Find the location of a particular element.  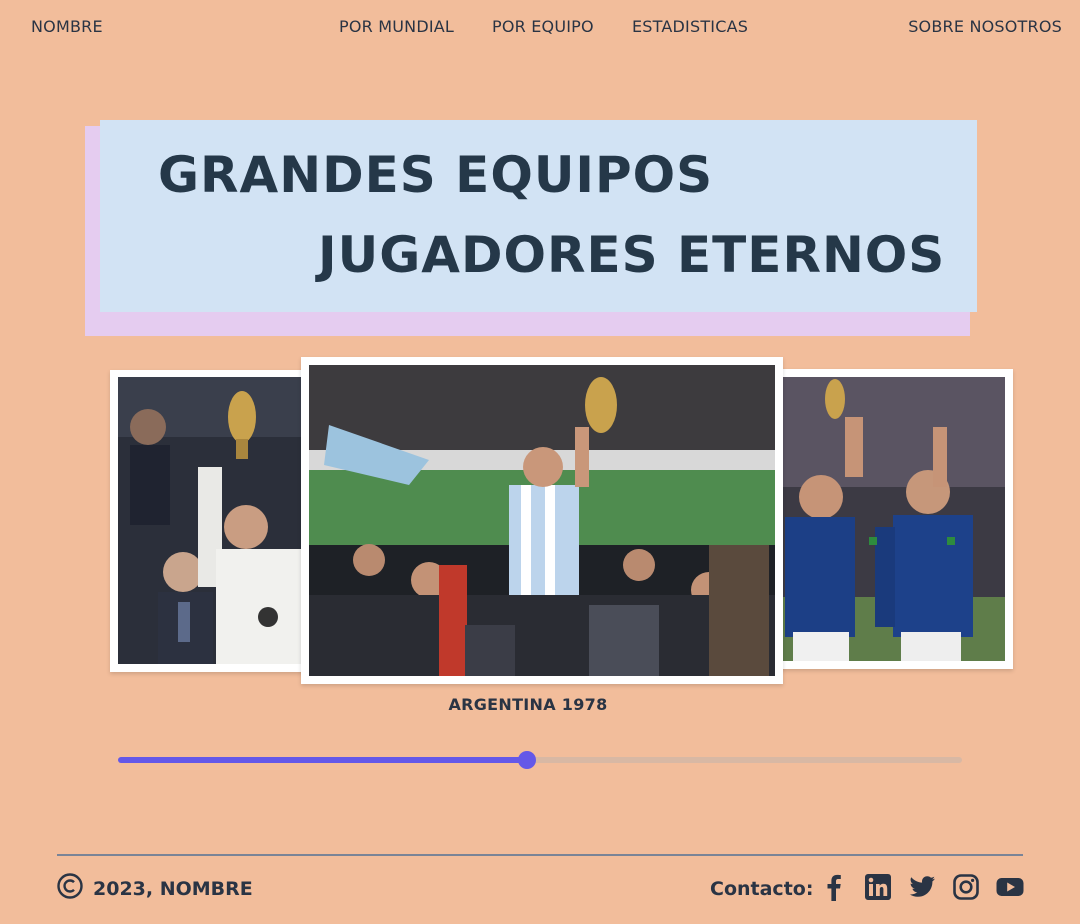

hero-title-line-2: JUGADORES ETERNOS is located at coordinates (632, 255).